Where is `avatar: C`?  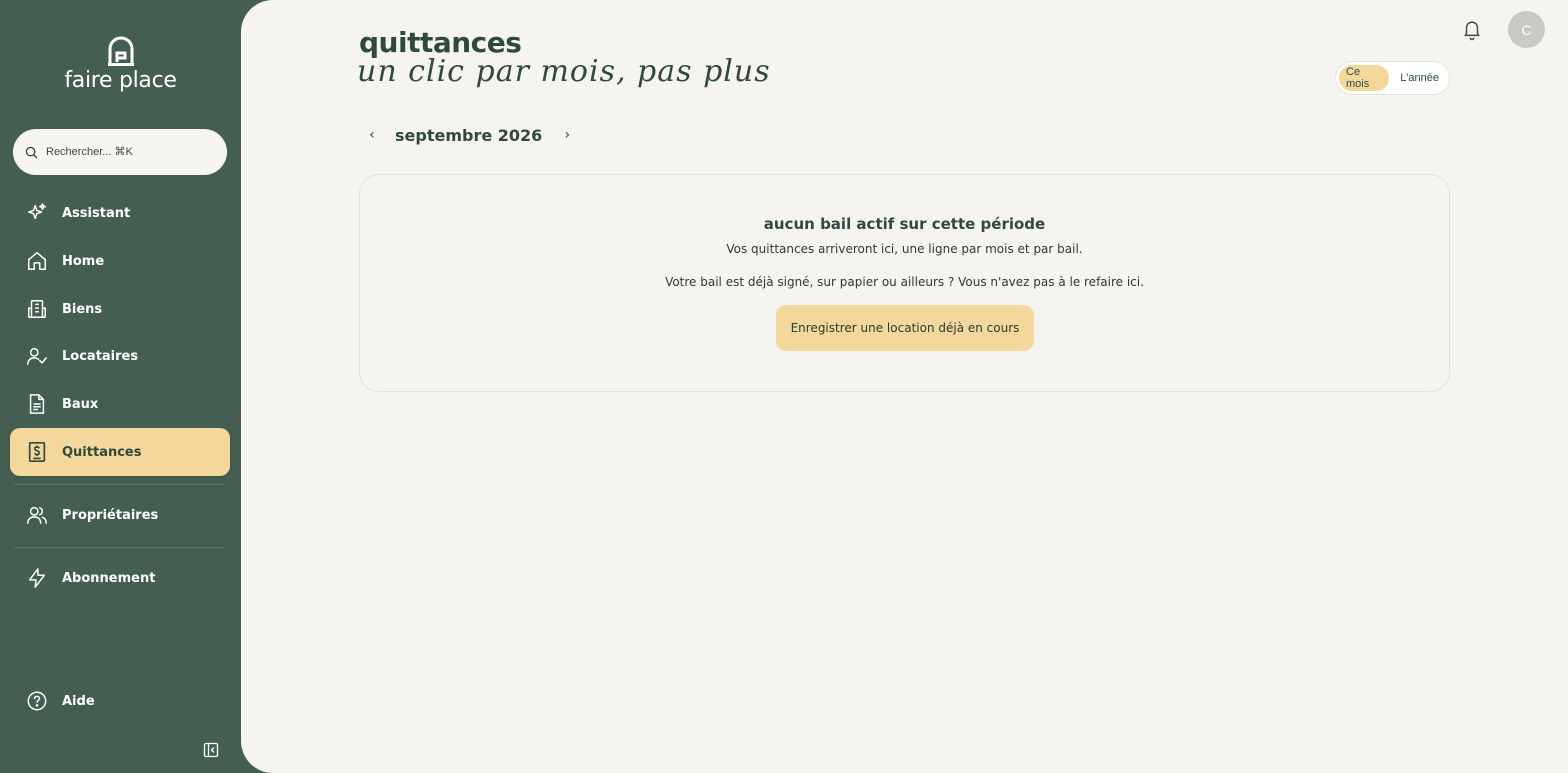 avatar: C is located at coordinates (1526, 29).